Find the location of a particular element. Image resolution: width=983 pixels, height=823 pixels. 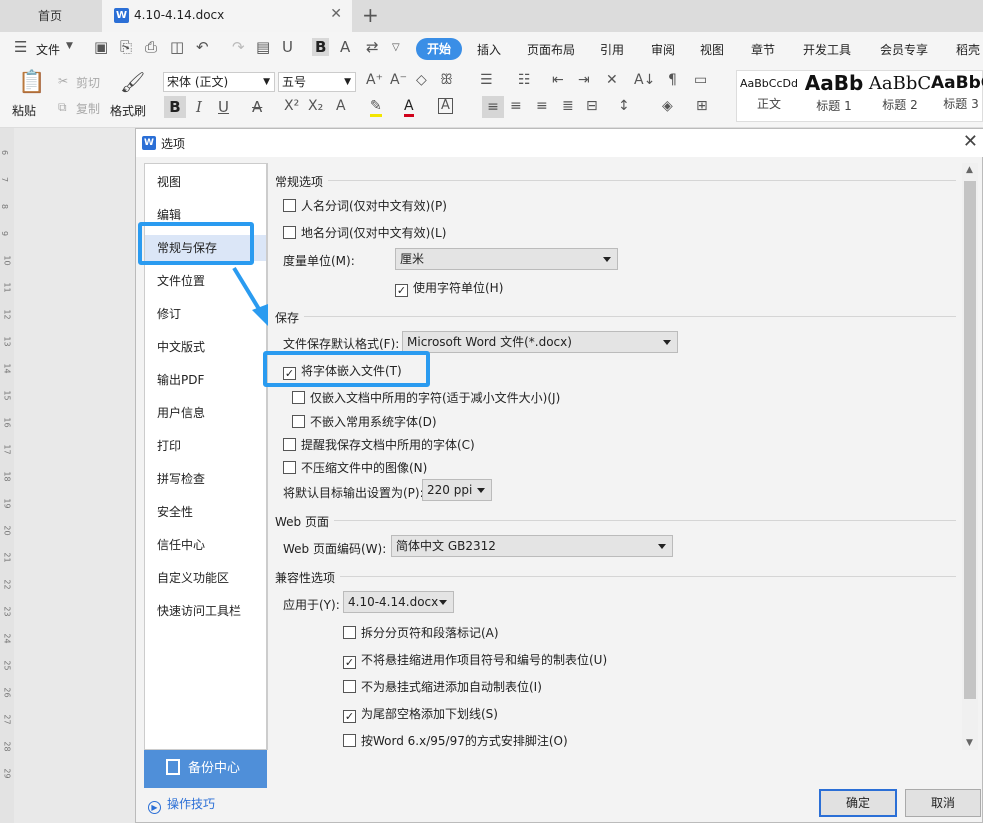

borders-icon: ⊞ is located at coordinates (702, 106).